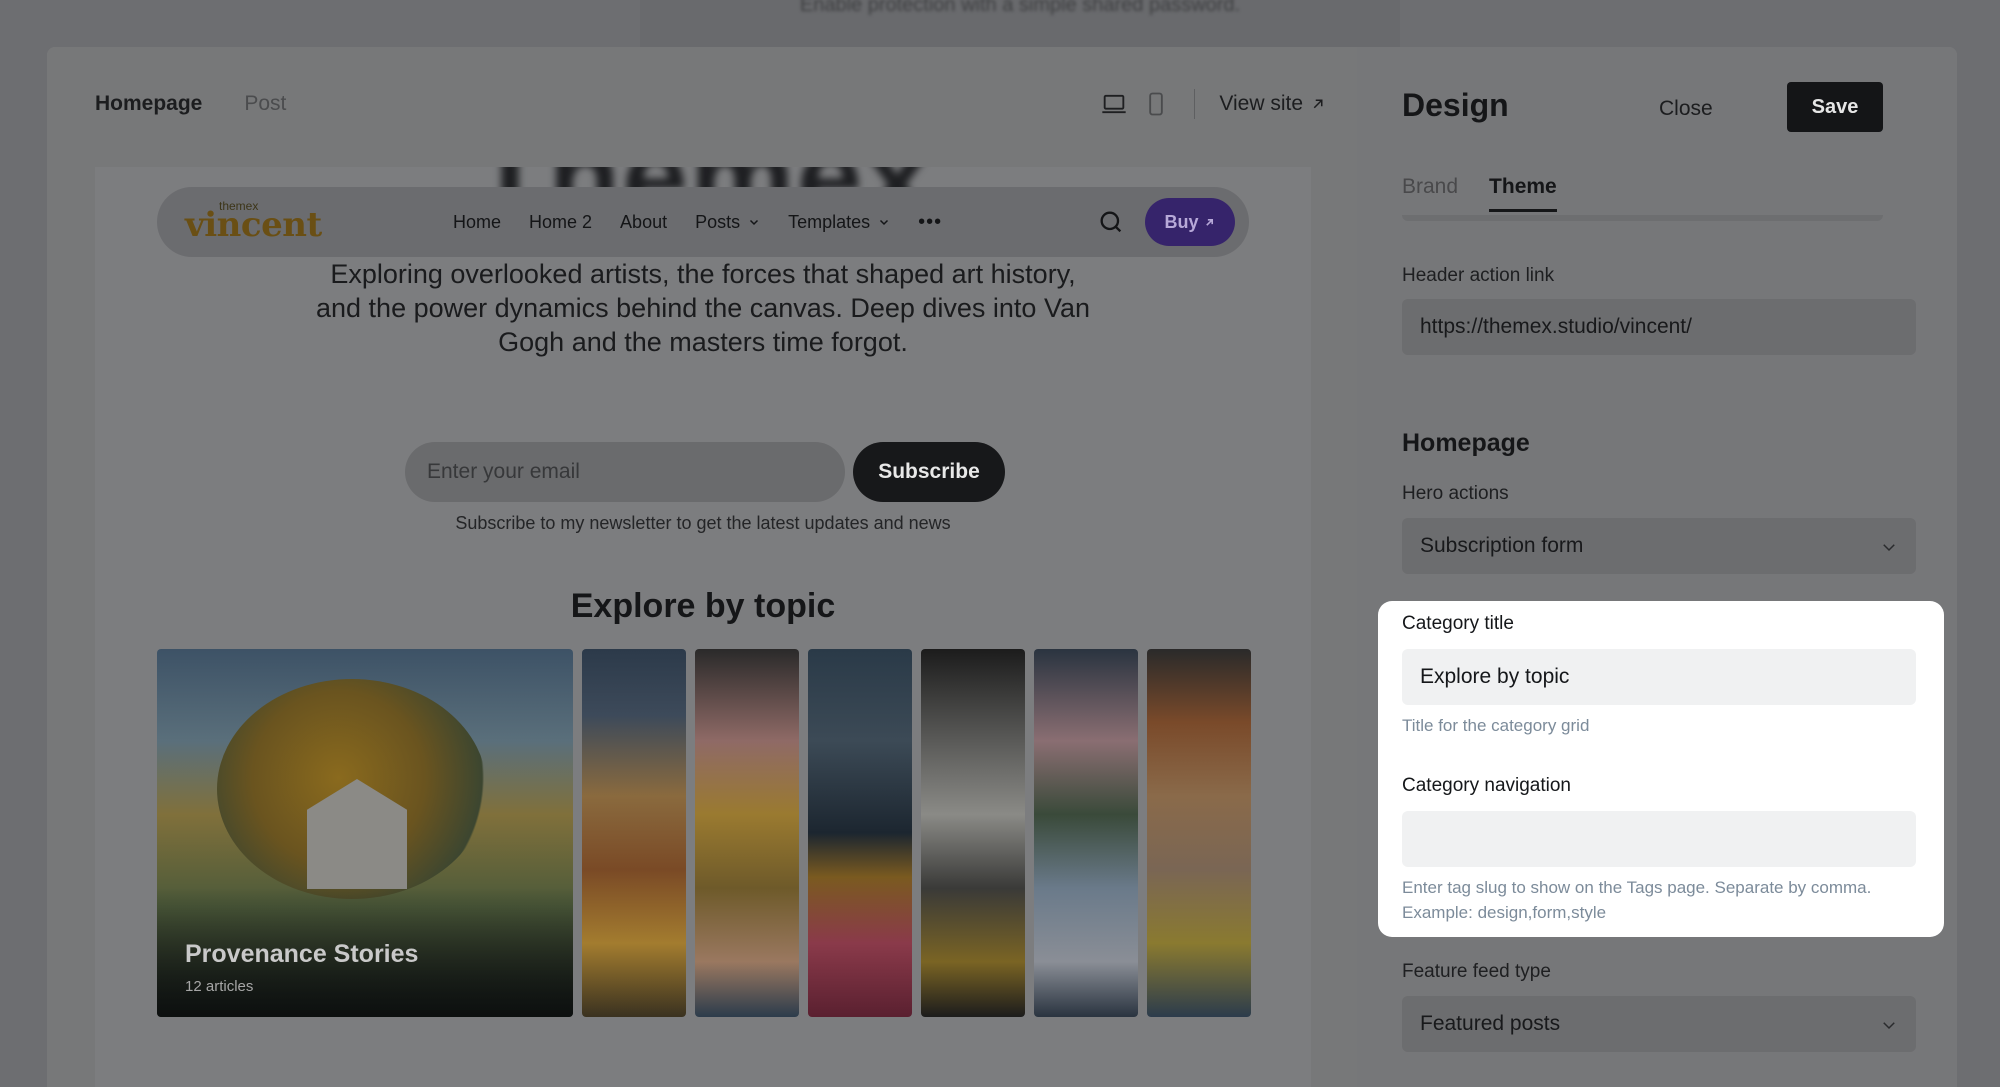 The image size is (2000, 1087). What do you see at coordinates (1642, 218) in the screenshot?
I see `tabs-divider` at bounding box center [1642, 218].